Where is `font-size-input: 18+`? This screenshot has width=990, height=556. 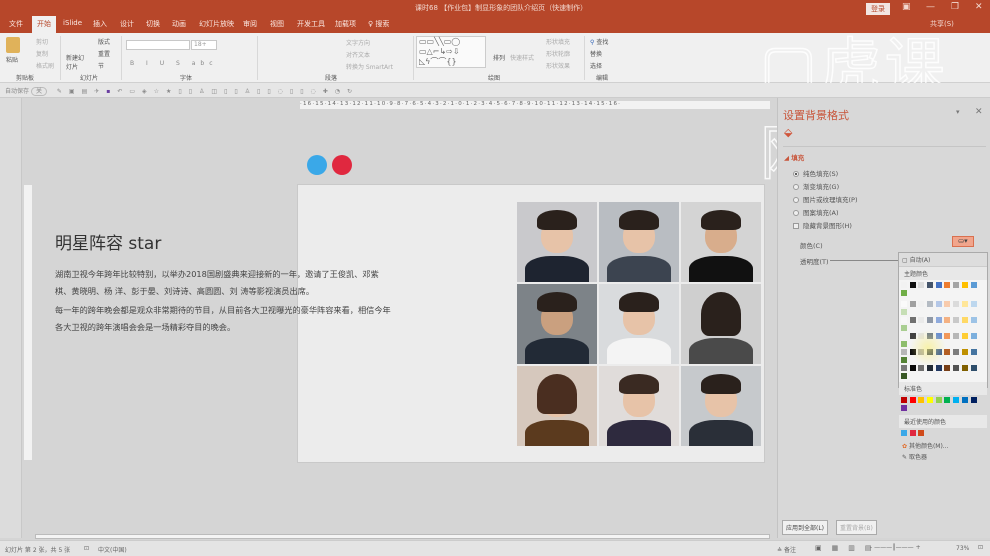 font-size-input: 18+ is located at coordinates (204, 45).